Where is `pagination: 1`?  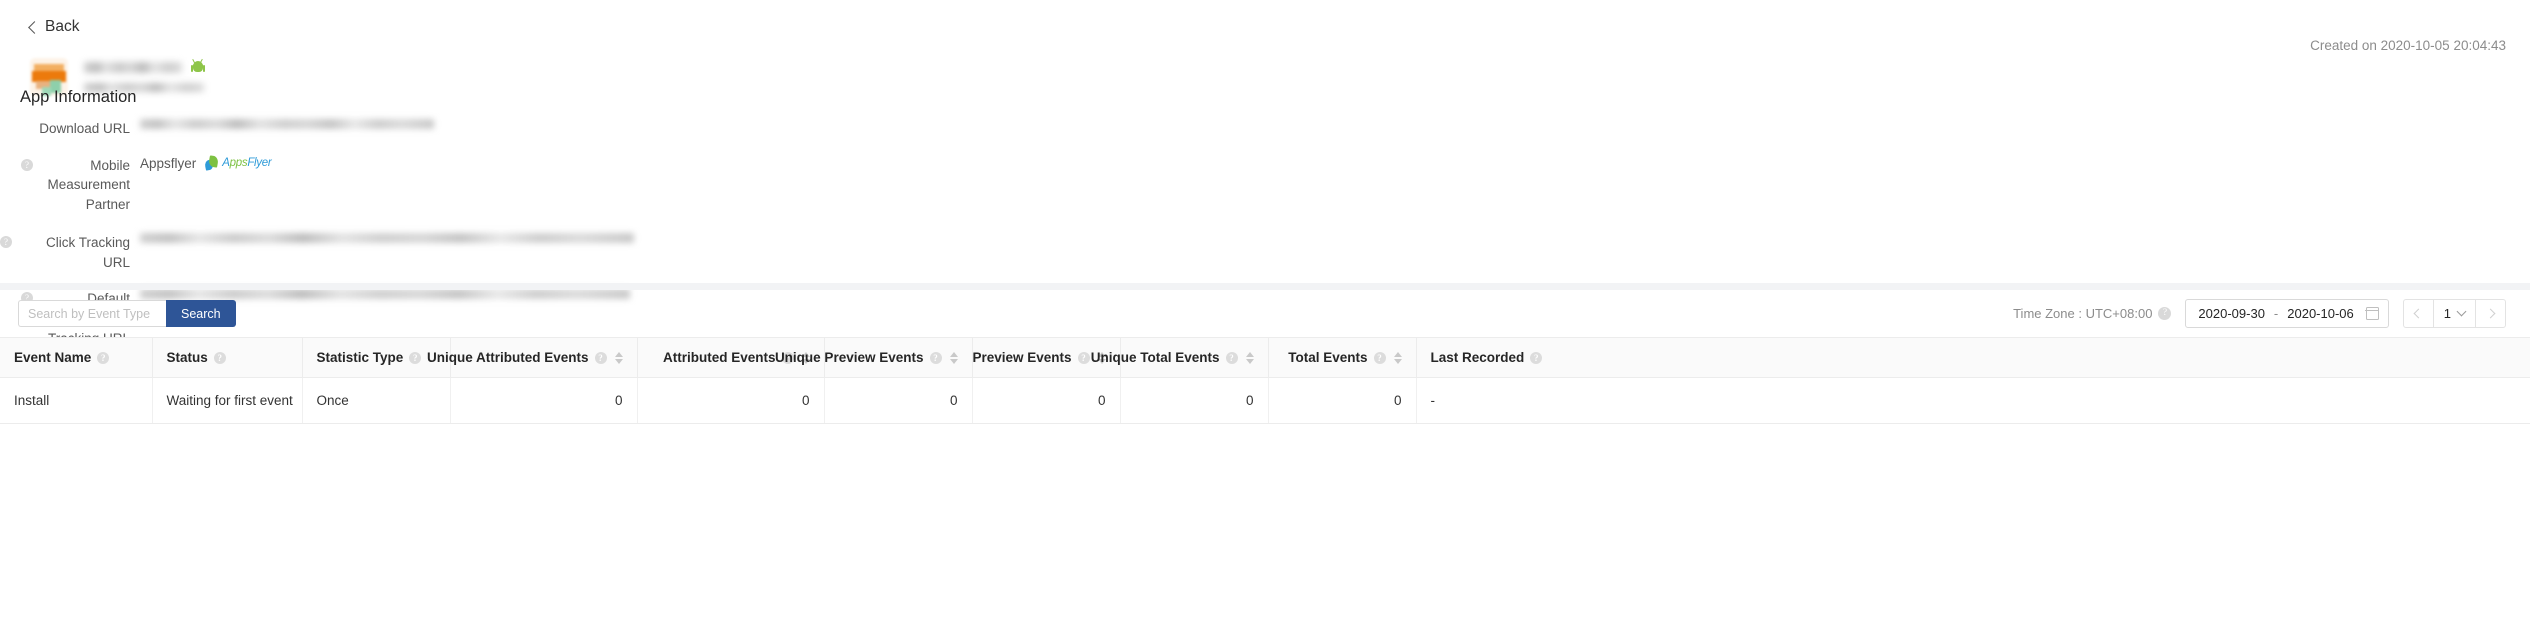 pagination: 1 is located at coordinates (2454, 313).